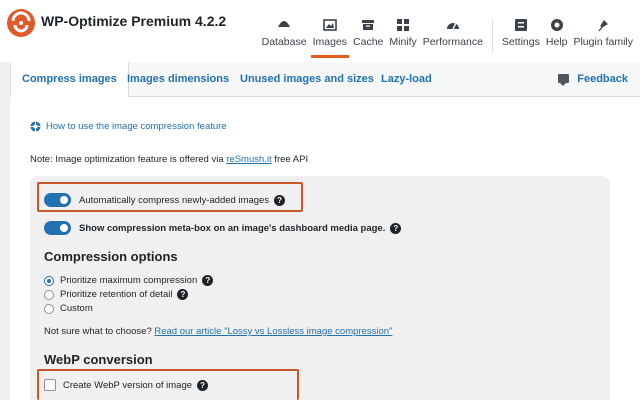 This screenshot has width=640, height=400. Describe the element at coordinates (556, 25) in the screenshot. I see `help-icon` at that location.